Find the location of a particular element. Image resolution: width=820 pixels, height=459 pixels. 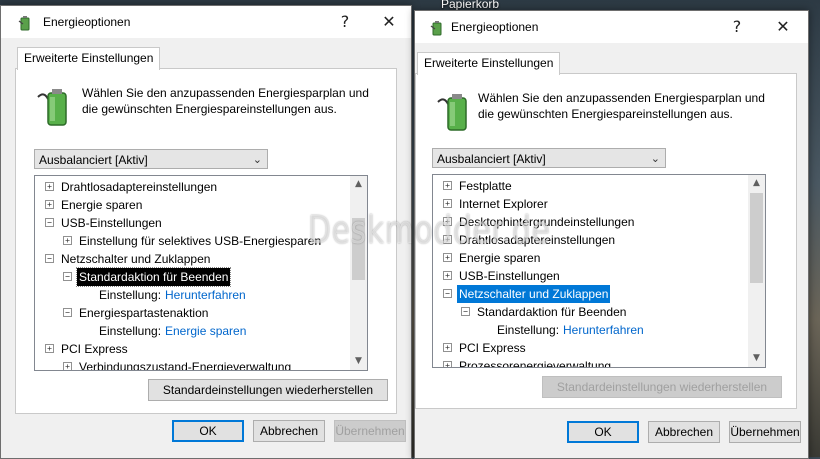

tree-item-label: Festplatte is located at coordinates (485, 186).